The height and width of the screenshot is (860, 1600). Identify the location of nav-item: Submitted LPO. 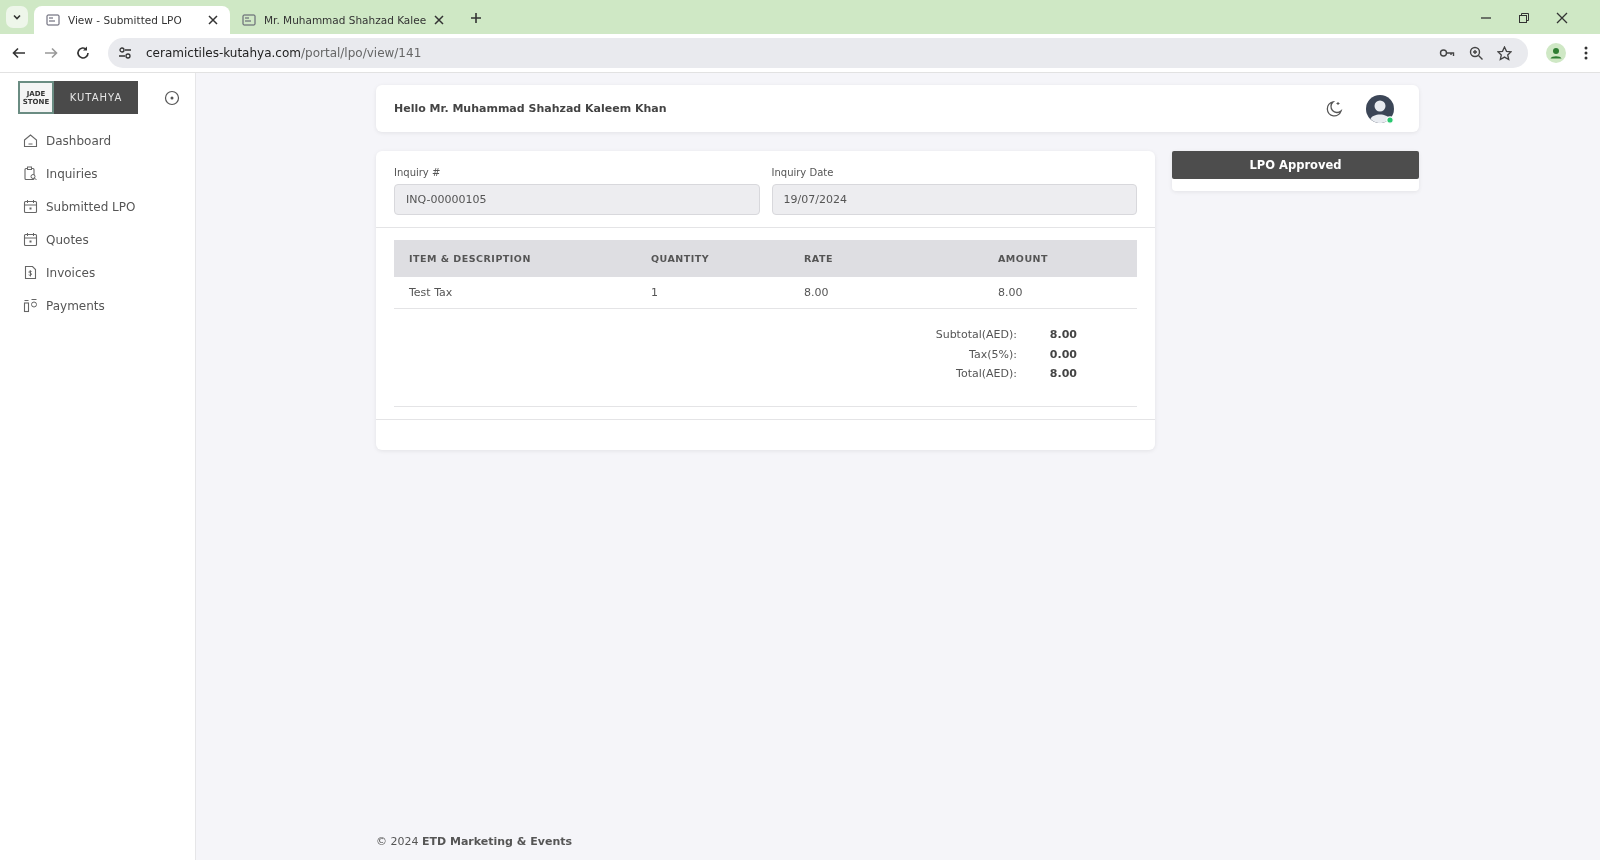
(106, 206).